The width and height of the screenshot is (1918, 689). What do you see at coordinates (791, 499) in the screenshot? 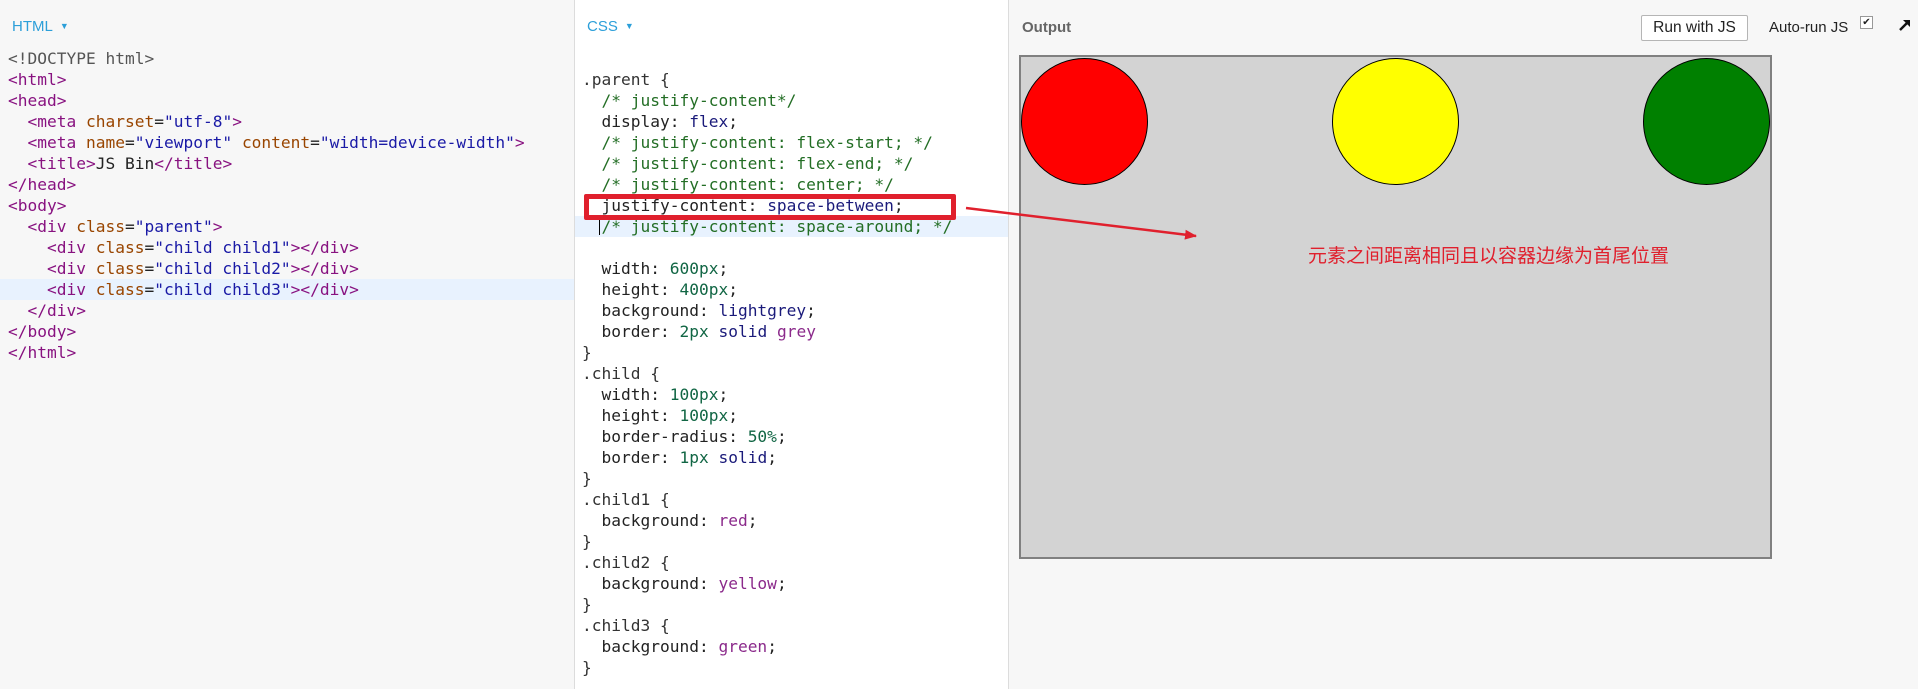
I see `code-line: .child1 {` at bounding box center [791, 499].